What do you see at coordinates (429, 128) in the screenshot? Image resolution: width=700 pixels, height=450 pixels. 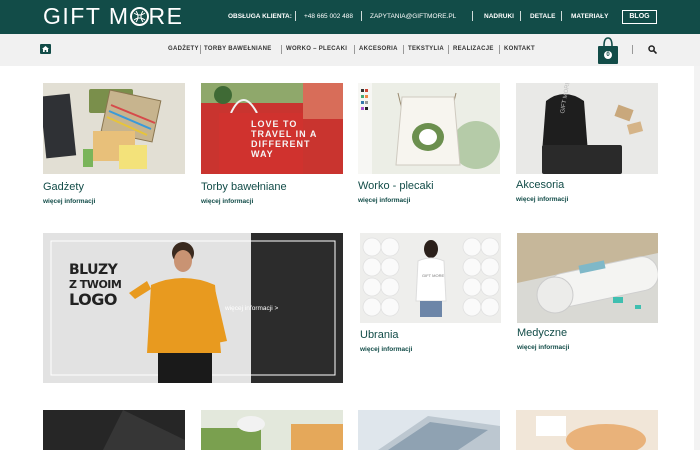 I see `category-image-worko` at bounding box center [429, 128].